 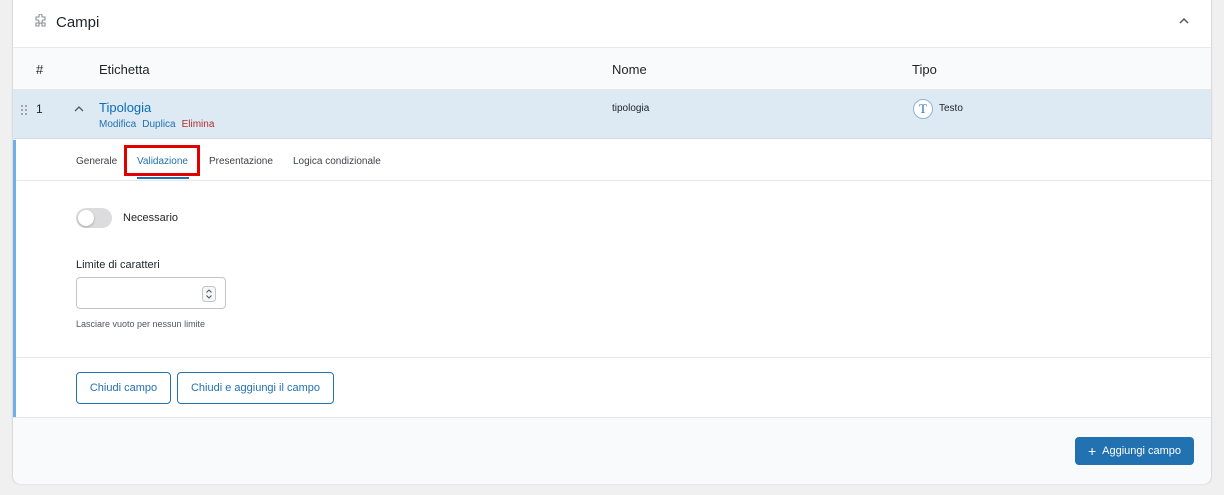 I want to click on char-limit-label: Limite di caratteri, so click(x=118, y=265).